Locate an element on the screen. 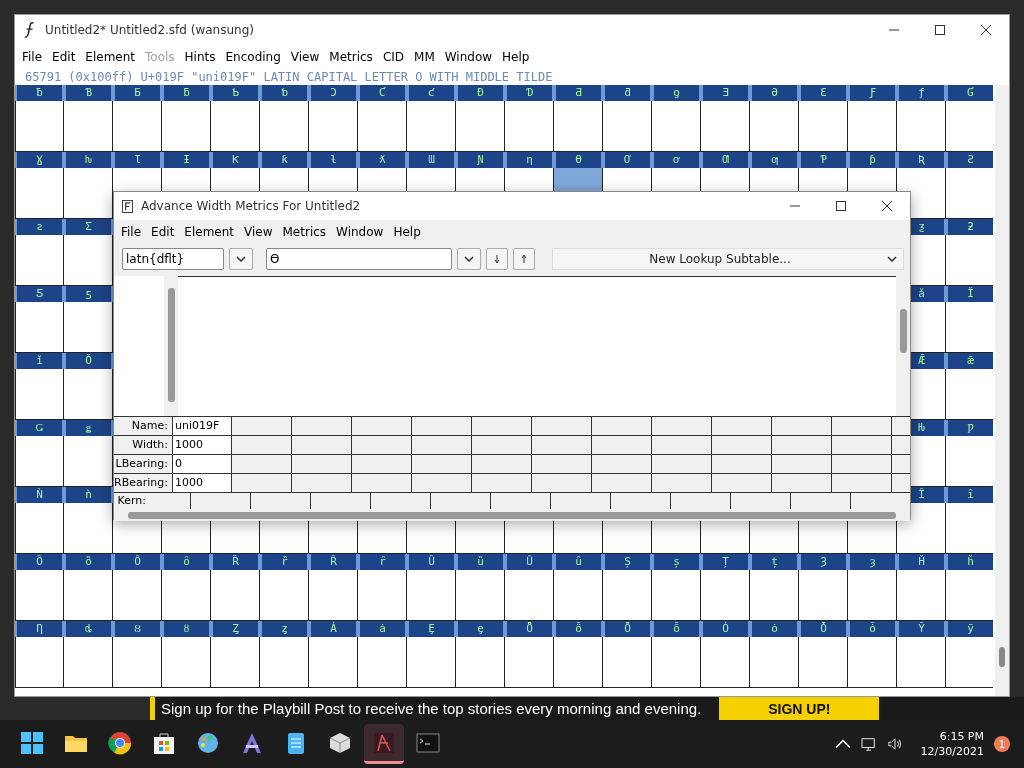 The image size is (1024, 768). clock-time: 6:15 PM is located at coordinates (961, 736).